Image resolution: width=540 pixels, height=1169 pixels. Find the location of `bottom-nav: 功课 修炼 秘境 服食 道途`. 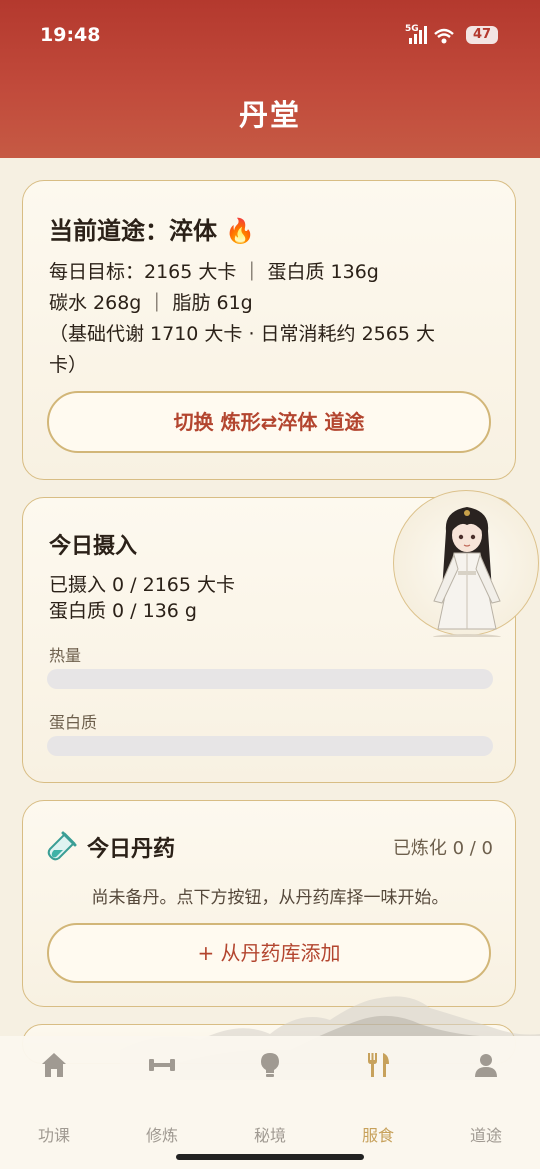

bottom-nav: 功课 修炼 秘境 服食 道途 is located at coordinates (270, 1102).